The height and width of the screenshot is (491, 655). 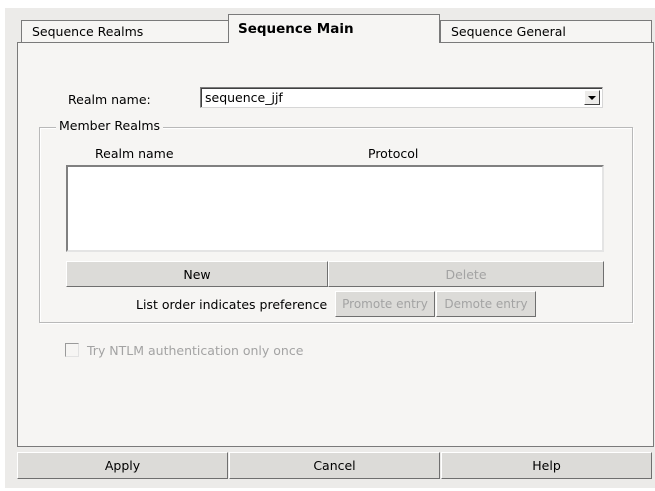 I want to click on active-tab-joint, so click(x=333, y=42).